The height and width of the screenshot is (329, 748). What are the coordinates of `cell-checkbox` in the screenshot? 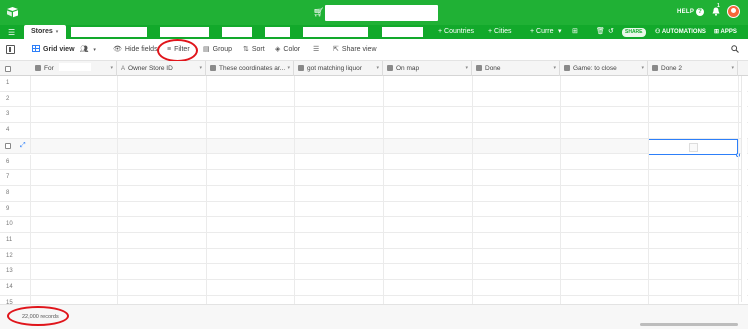 It's located at (693, 147).